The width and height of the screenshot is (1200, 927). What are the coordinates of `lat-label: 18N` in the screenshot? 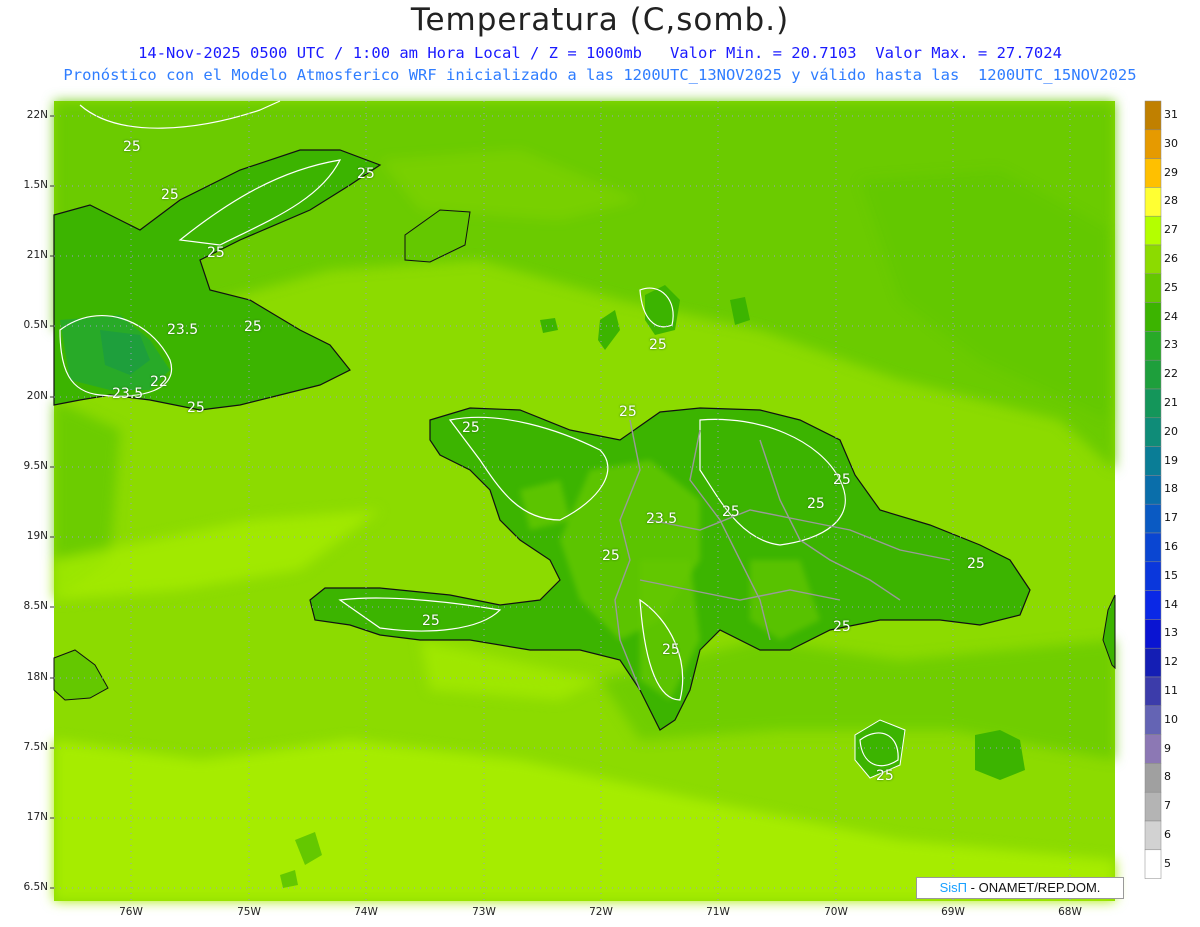 It's located at (37, 677).